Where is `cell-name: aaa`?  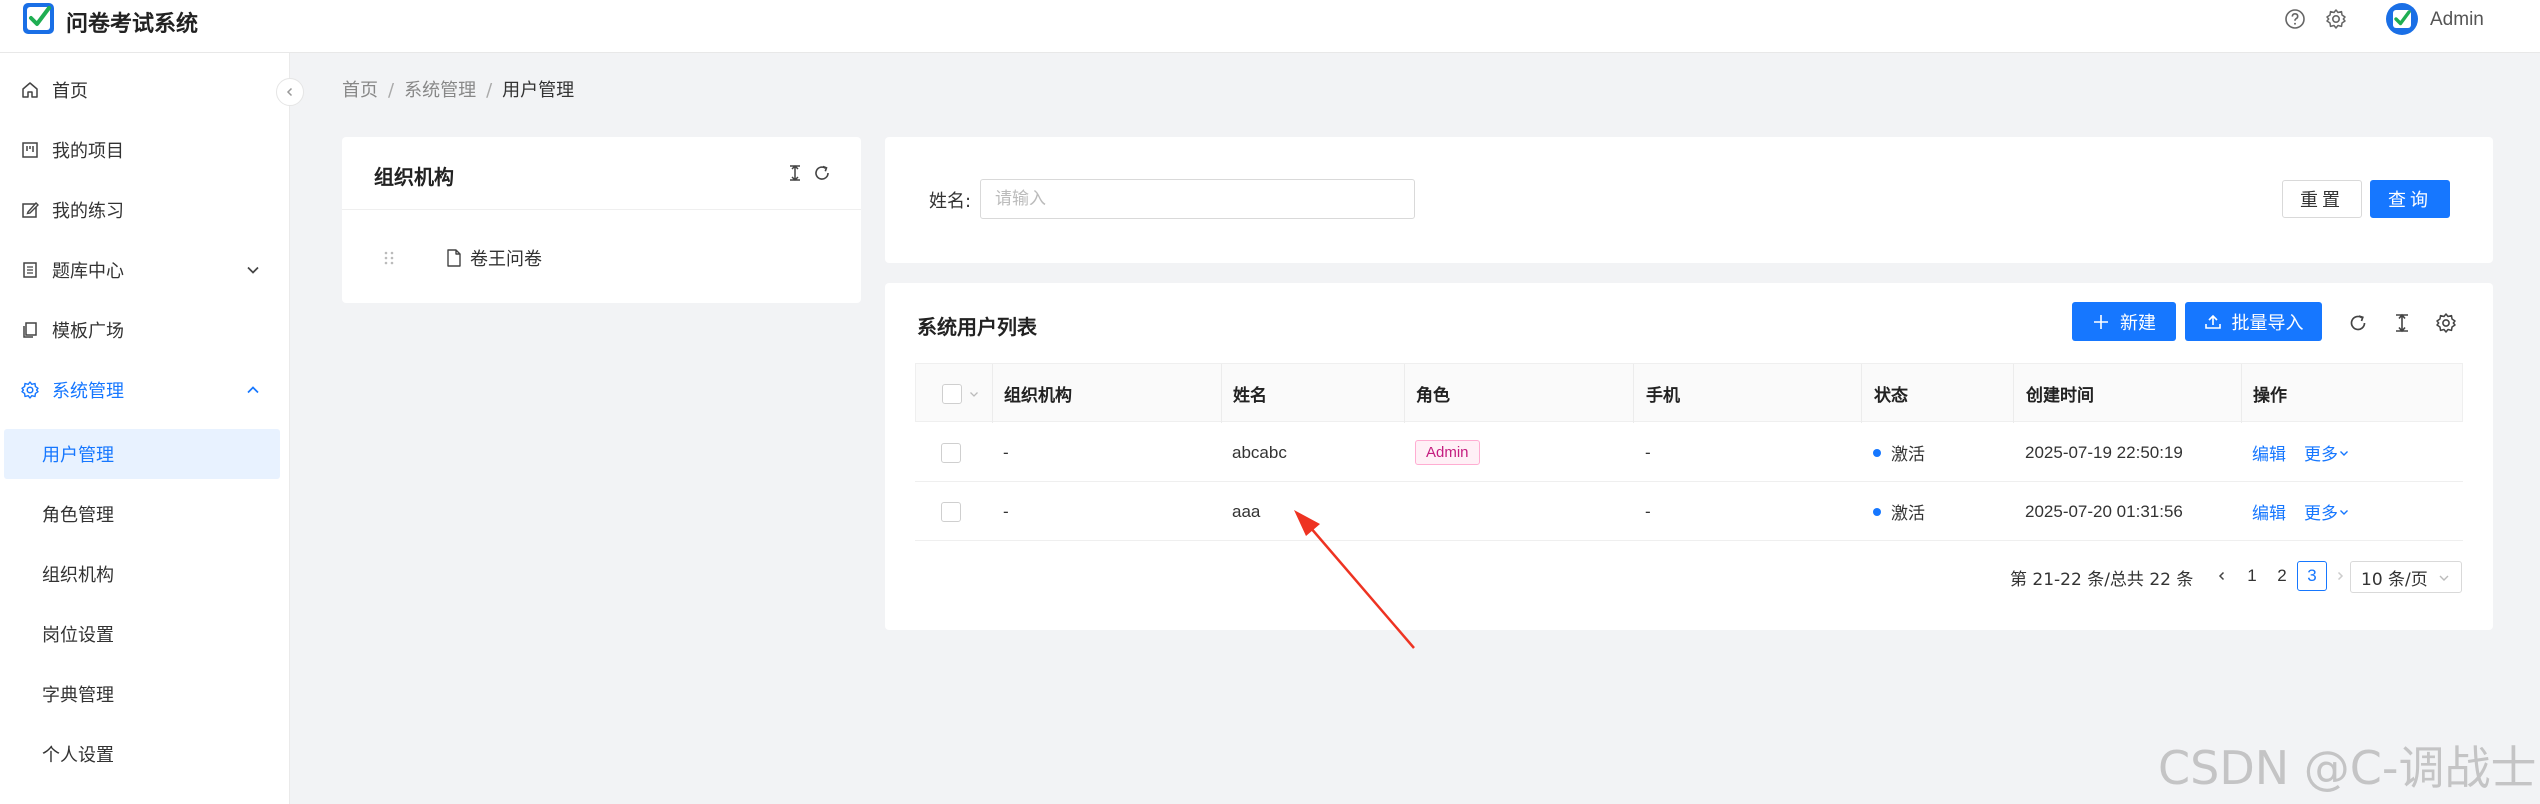
cell-name: aaa is located at coordinates (1246, 511).